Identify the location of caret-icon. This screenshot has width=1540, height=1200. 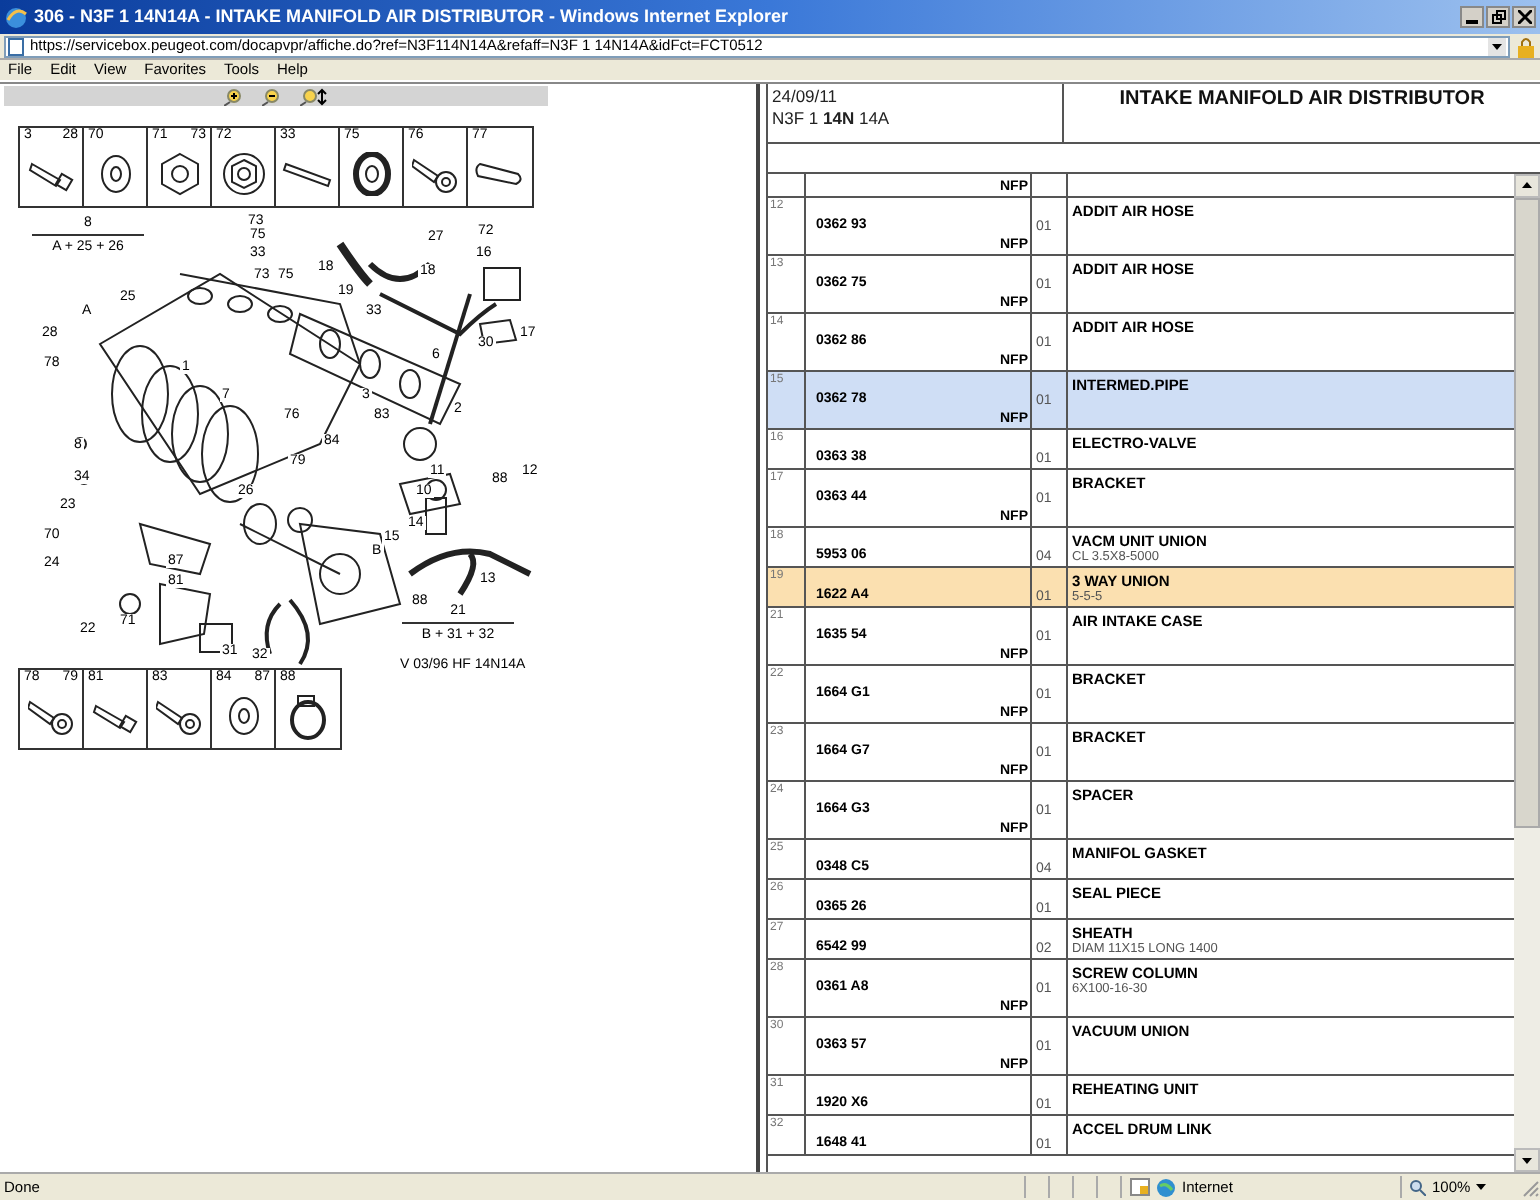
(1481, 1187).